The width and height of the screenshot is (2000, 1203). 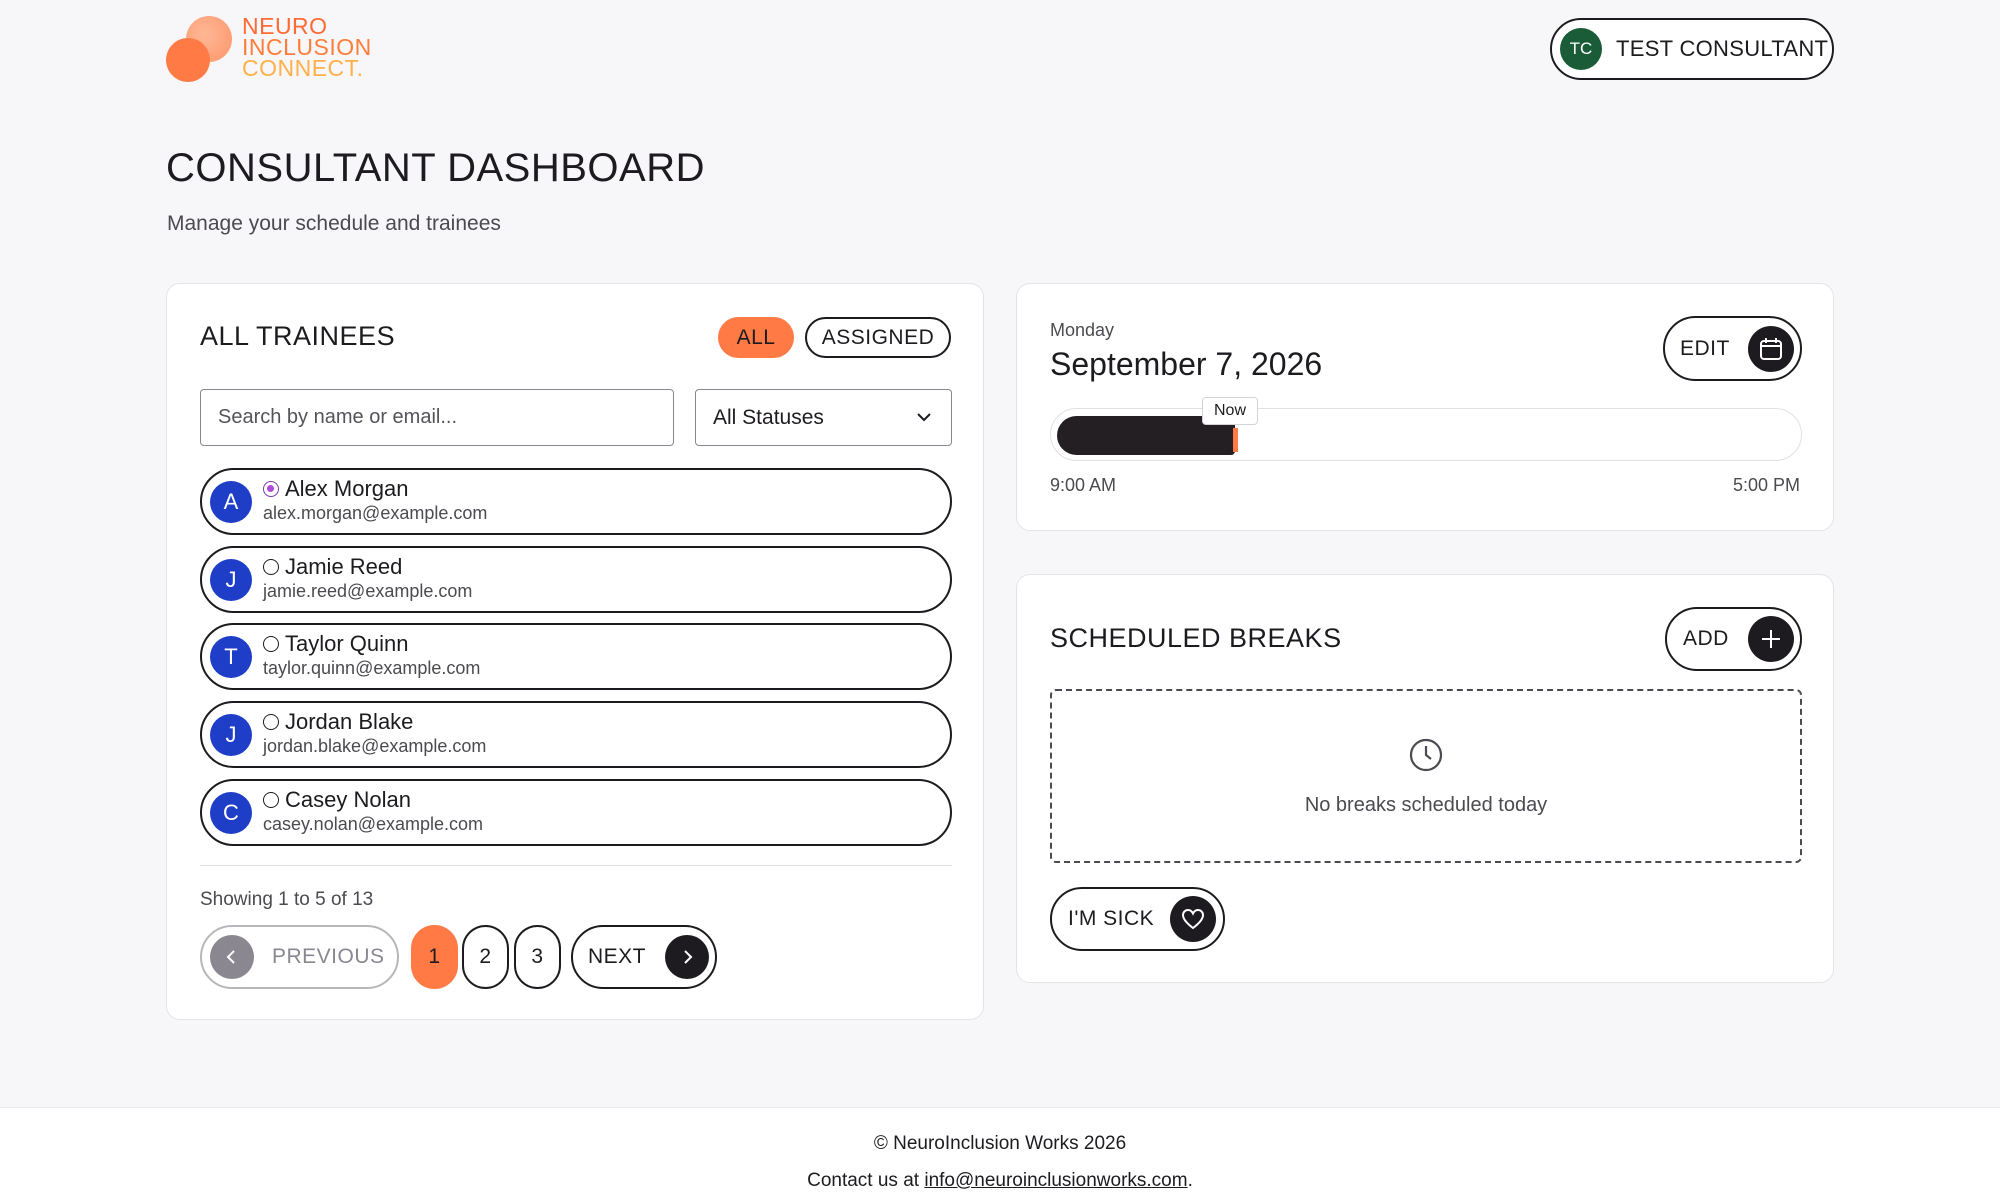 What do you see at coordinates (232, 957) in the screenshot?
I see `chevron-left-icon` at bounding box center [232, 957].